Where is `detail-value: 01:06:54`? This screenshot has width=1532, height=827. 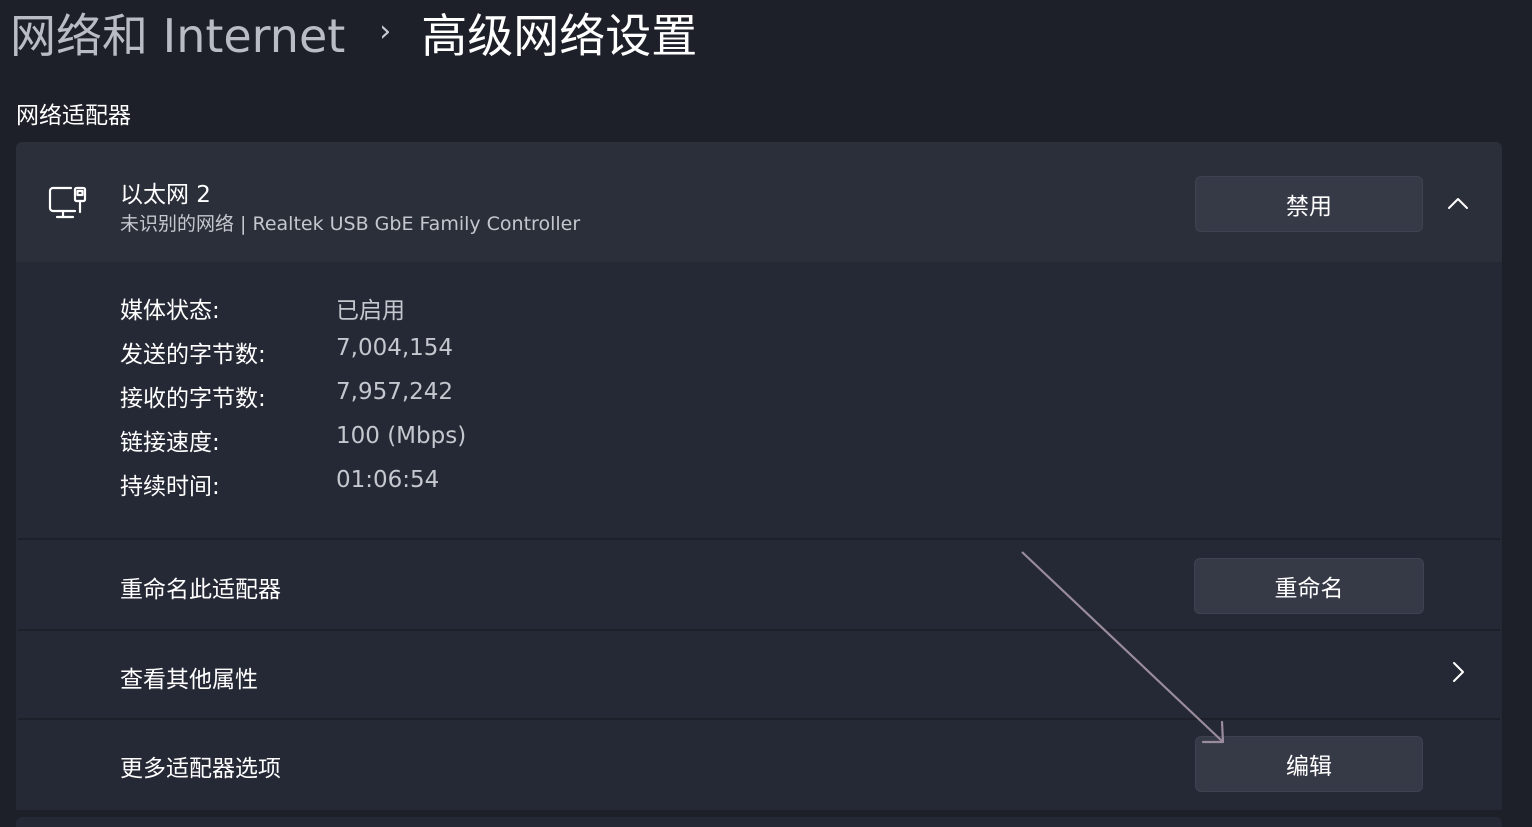
detail-value: 01:06:54 is located at coordinates (388, 480).